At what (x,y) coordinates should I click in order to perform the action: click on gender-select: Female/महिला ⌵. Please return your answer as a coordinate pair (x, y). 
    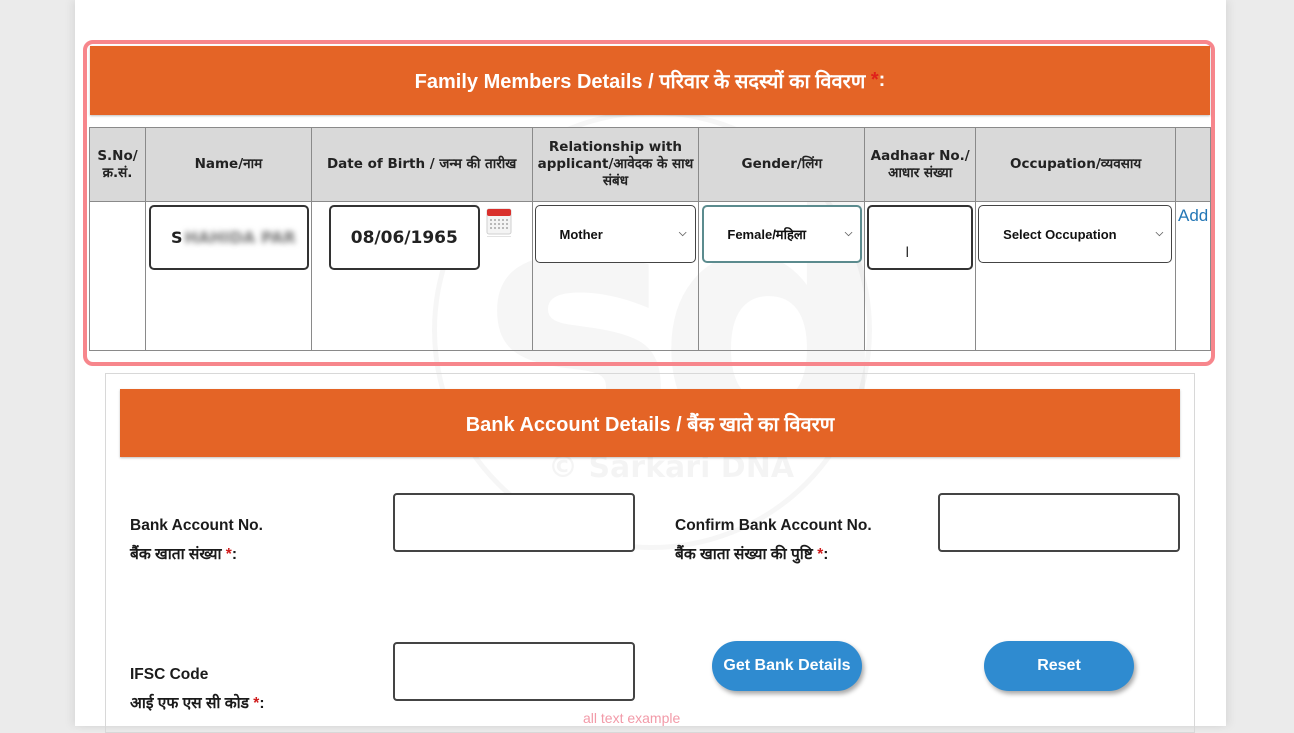
    Looking at the image, I should click on (782, 234).